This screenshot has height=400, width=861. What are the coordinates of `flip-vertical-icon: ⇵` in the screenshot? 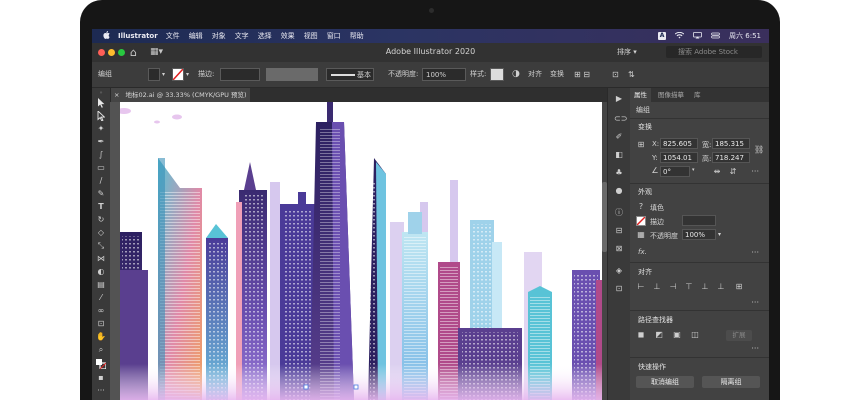 It's located at (733, 172).